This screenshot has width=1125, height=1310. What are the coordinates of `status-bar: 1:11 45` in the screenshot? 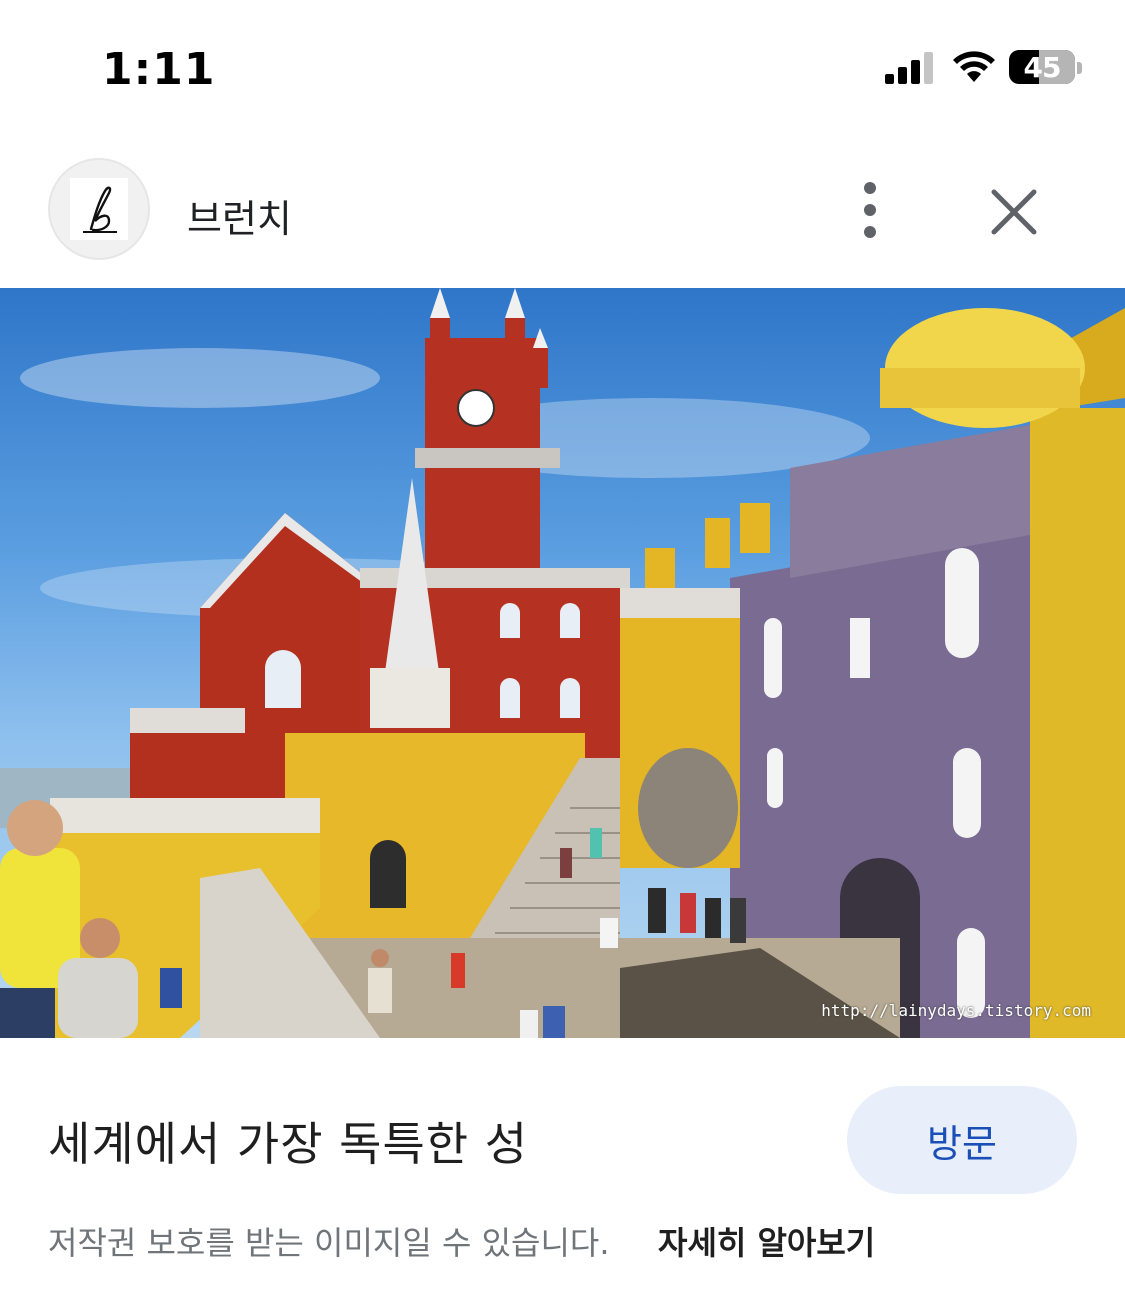 It's located at (562, 65).